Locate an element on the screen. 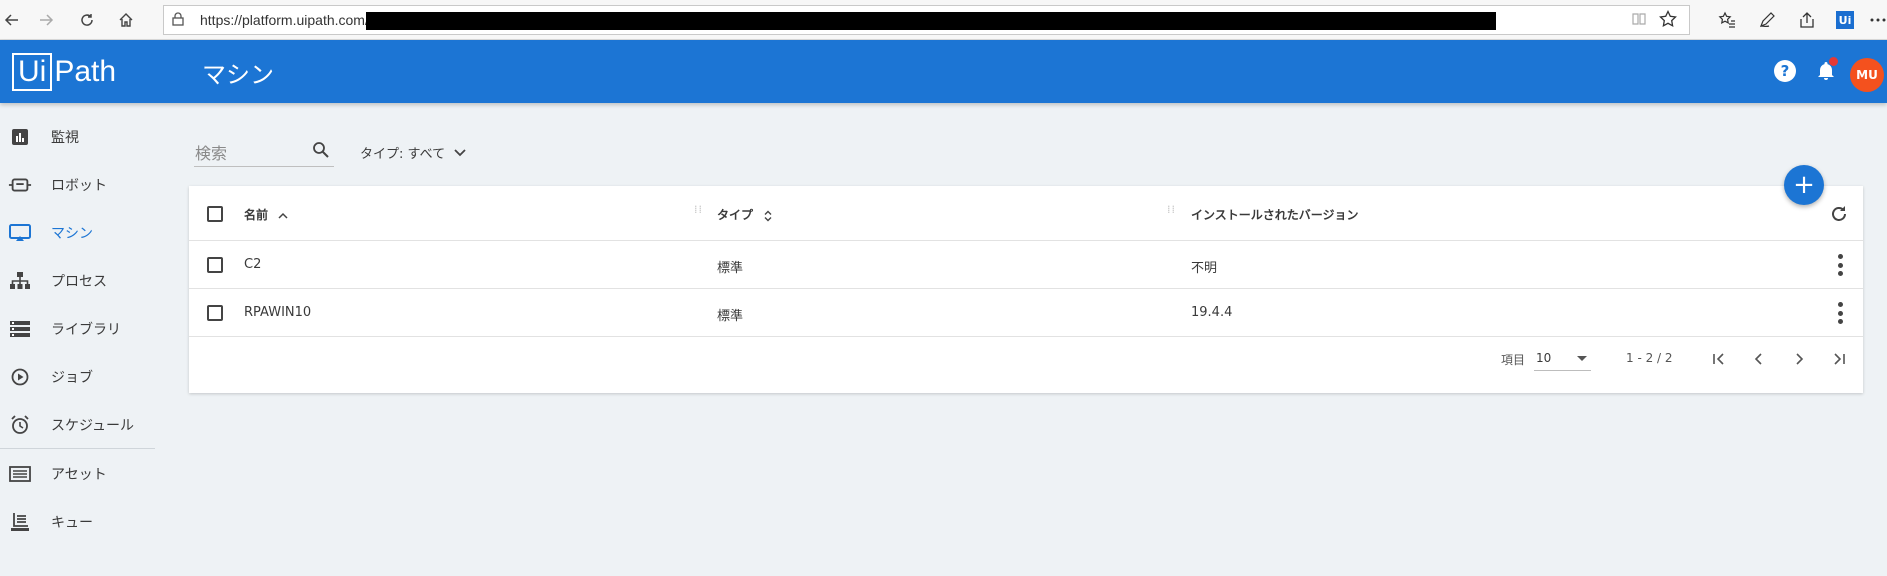  library-icon is located at coordinates (20, 329).